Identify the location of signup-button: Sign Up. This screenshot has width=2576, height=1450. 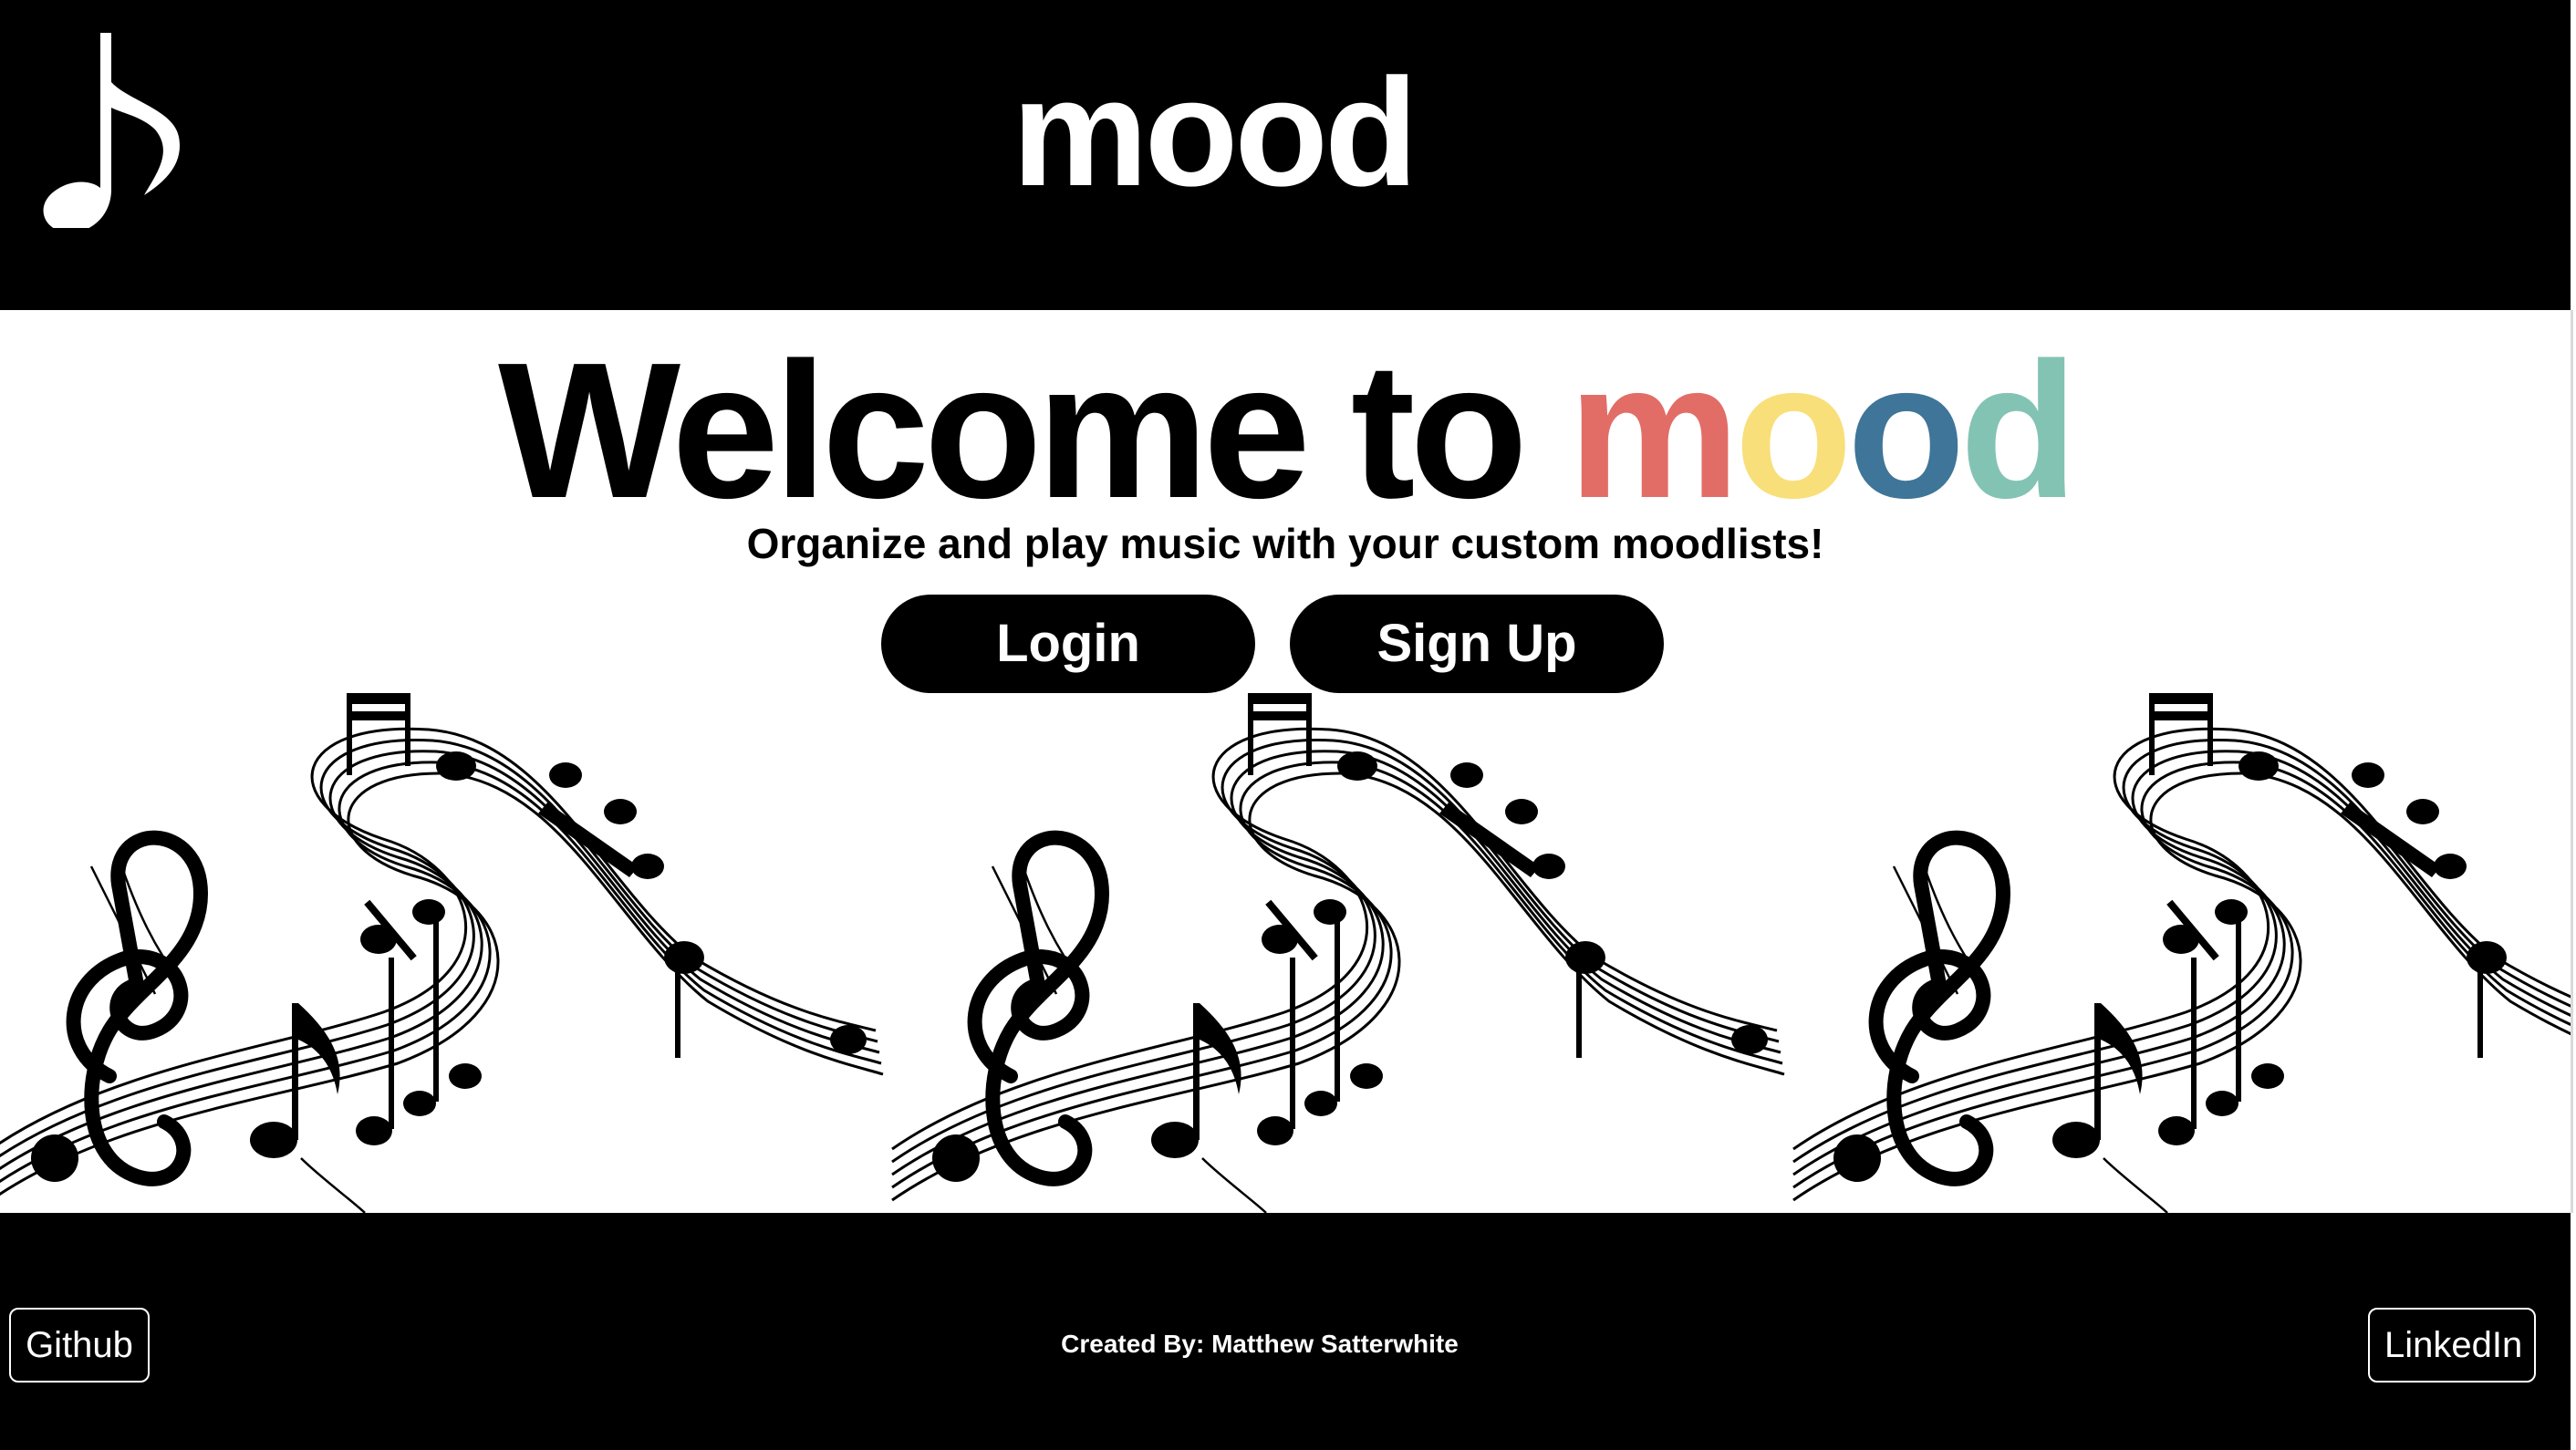
(1477, 644).